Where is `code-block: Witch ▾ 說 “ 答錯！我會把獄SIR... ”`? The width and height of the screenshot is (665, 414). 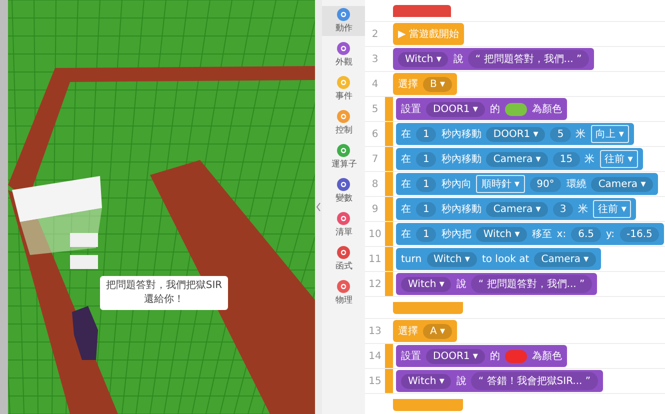 code-block: Witch ▾ 說 “ 答錯！我會把獄SIR... ” is located at coordinates (499, 381).